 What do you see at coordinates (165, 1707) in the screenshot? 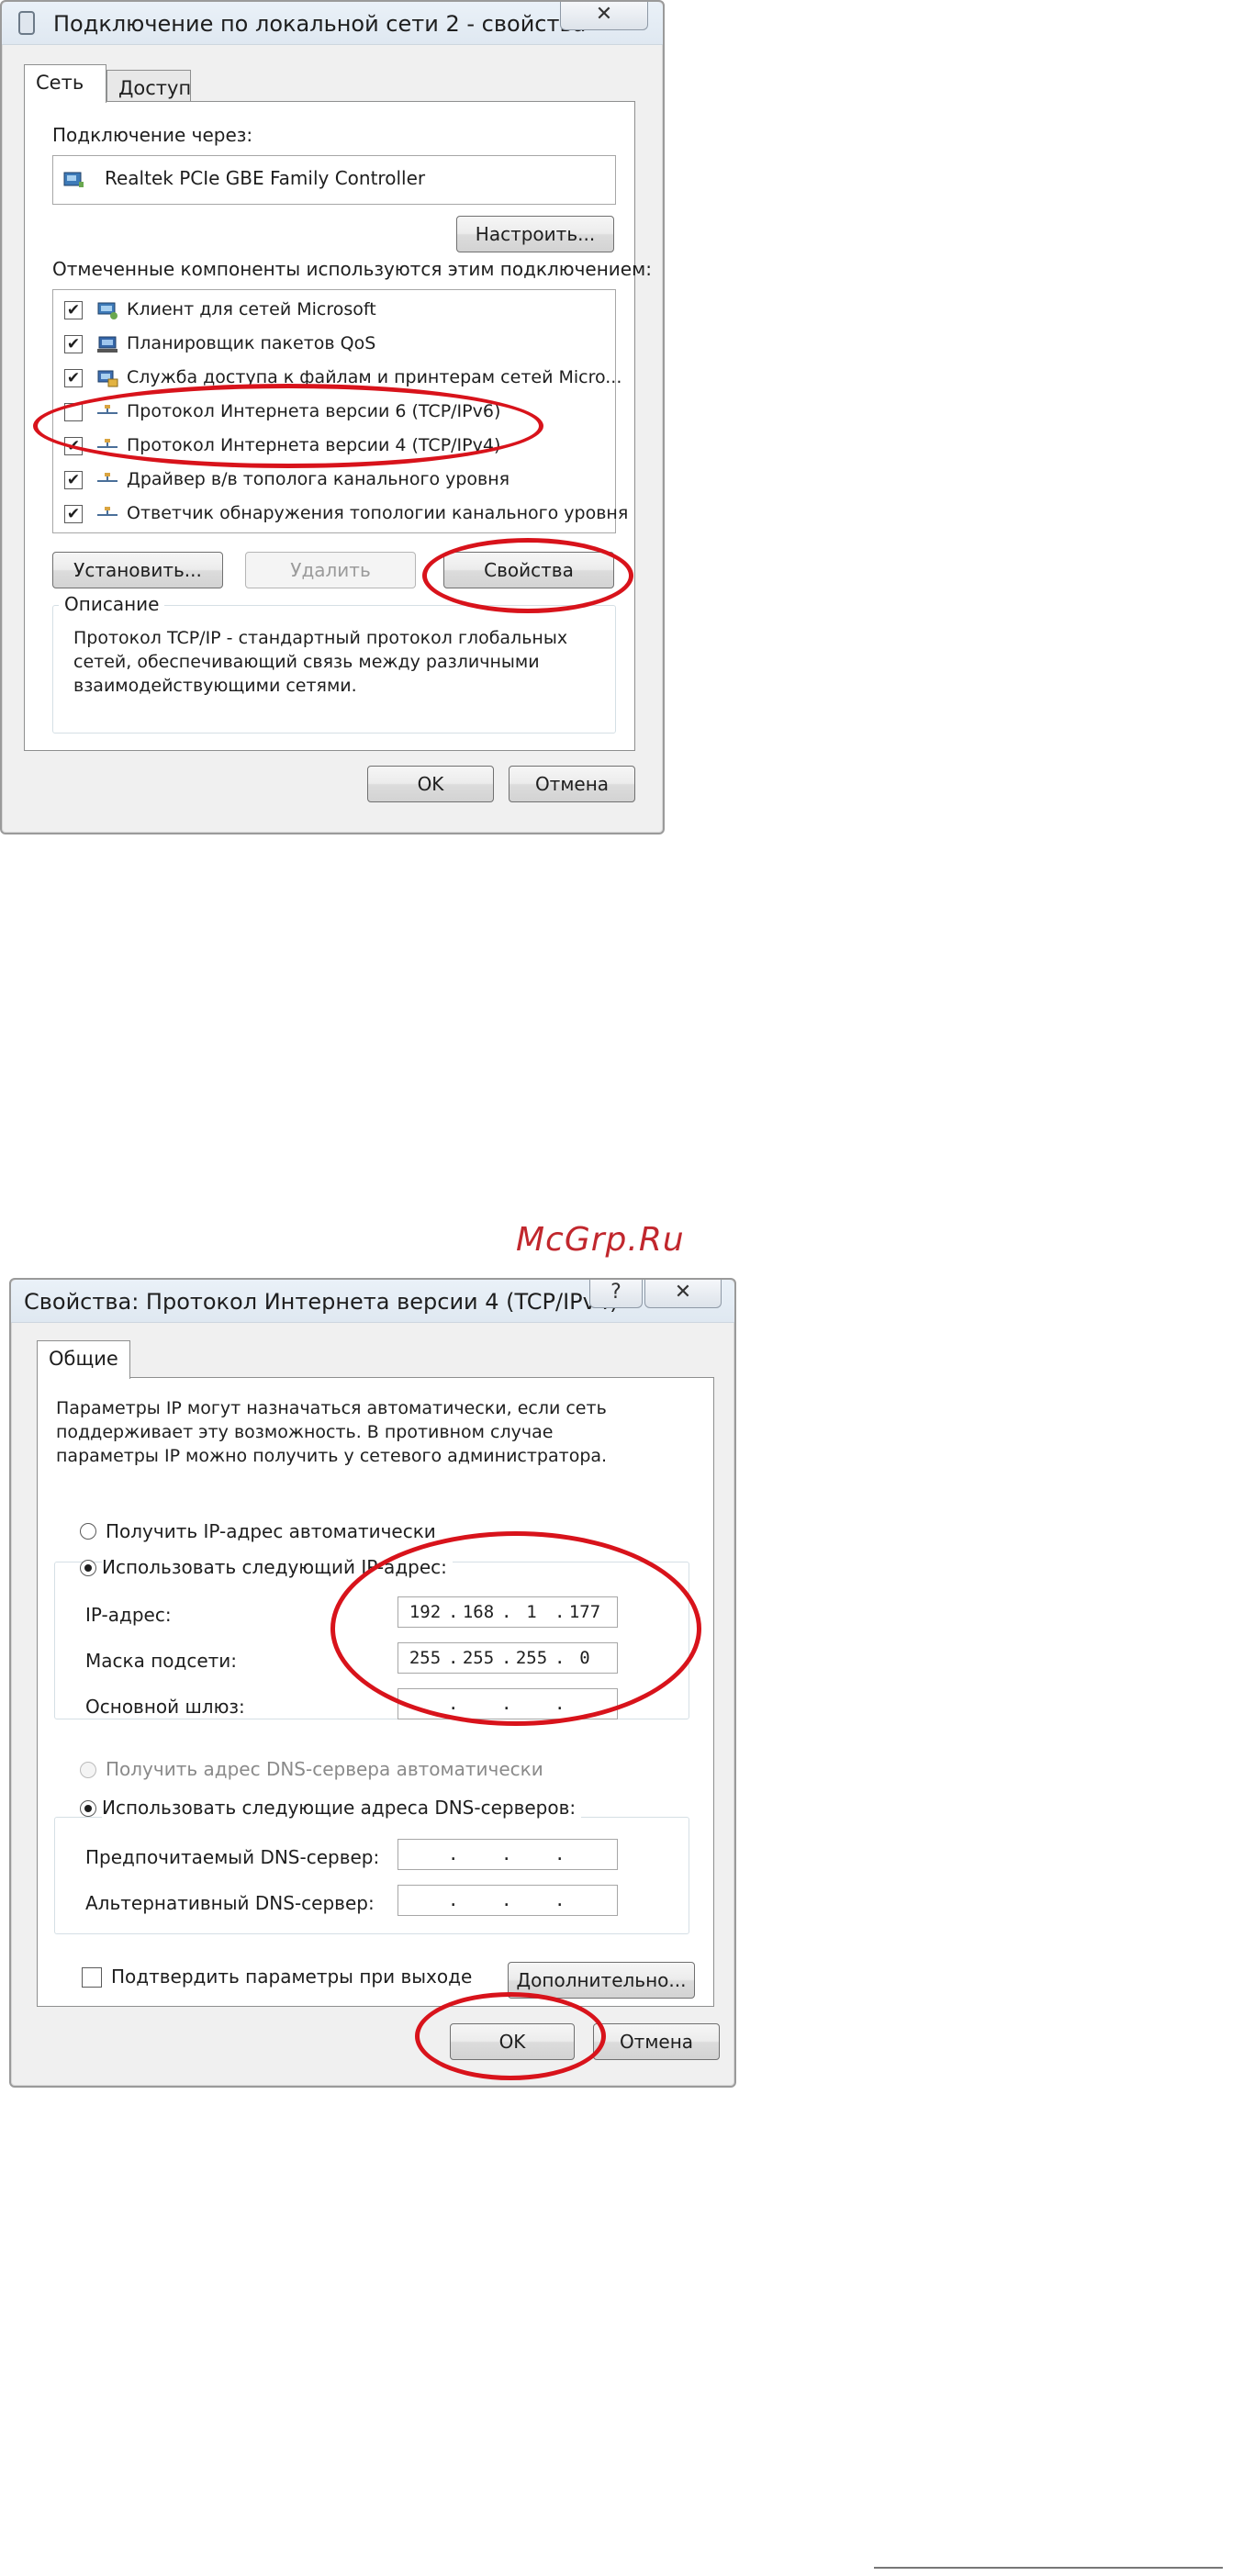
I see `gateway-label: Основной шлюз:` at bounding box center [165, 1707].